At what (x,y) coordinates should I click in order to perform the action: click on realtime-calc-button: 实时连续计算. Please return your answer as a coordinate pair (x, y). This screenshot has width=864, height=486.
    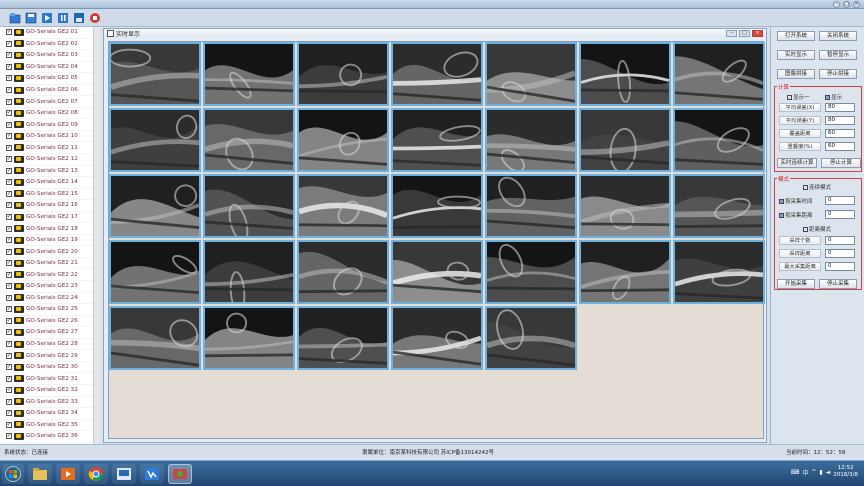
    Looking at the image, I should click on (797, 163).